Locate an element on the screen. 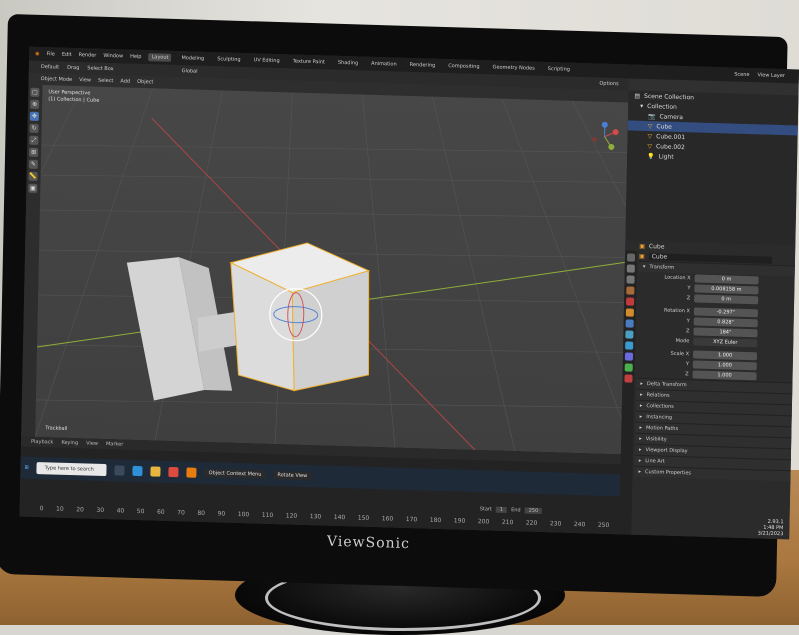  keying-menu: Keying is located at coordinates (69, 443).